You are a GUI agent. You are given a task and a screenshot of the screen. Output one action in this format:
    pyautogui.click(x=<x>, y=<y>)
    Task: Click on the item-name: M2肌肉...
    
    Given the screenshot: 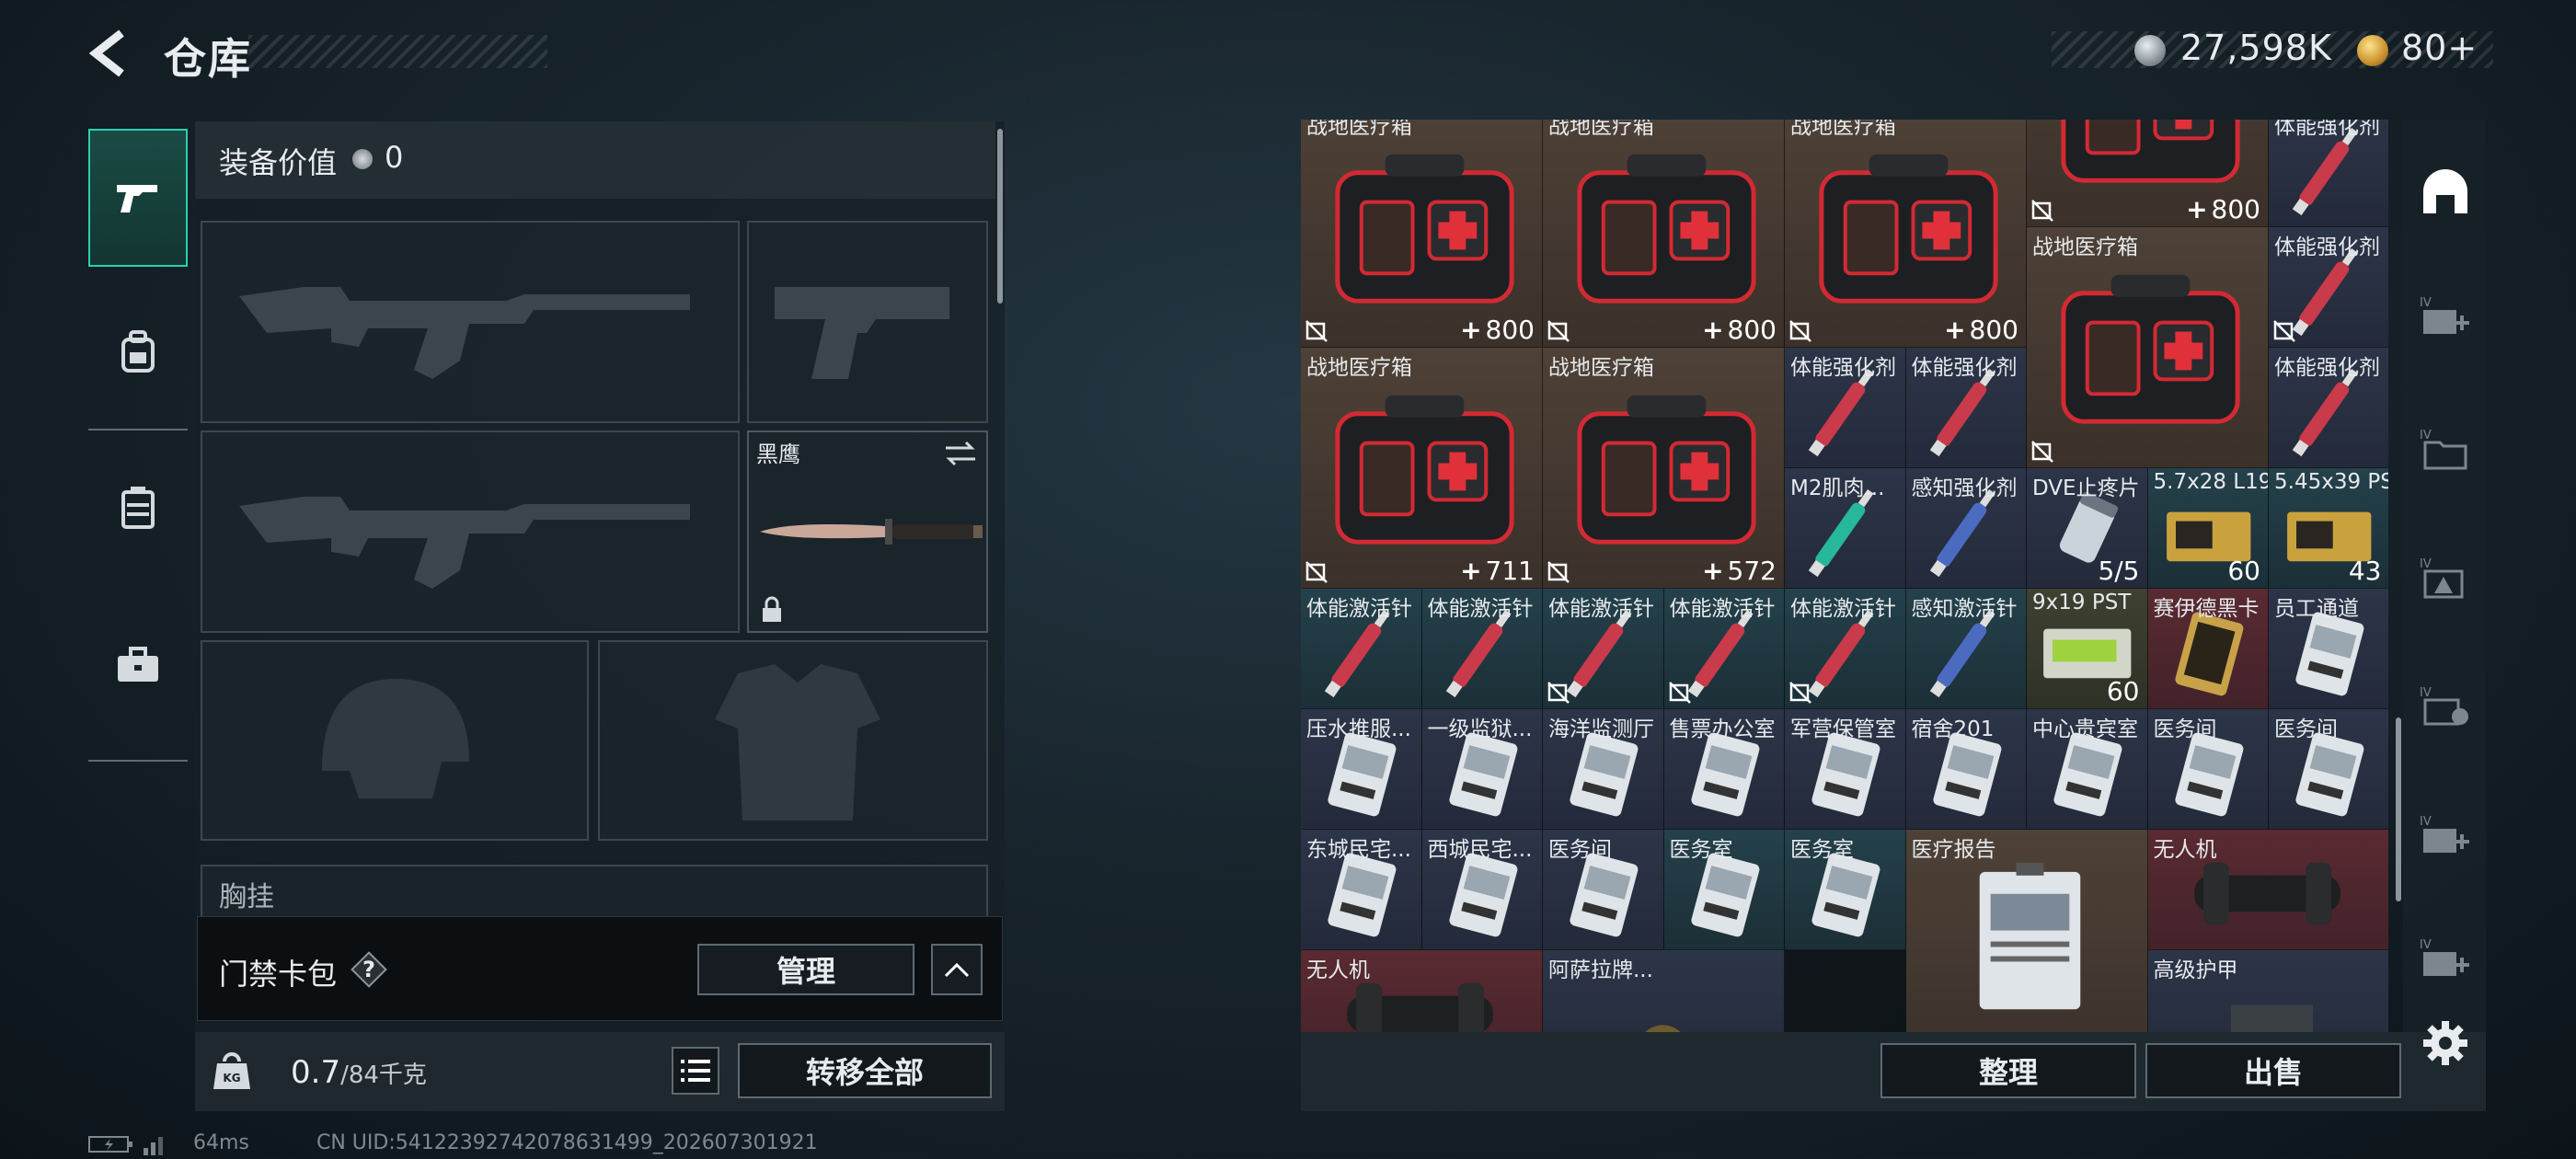 What is the action you would take?
    pyautogui.click(x=1837, y=488)
    